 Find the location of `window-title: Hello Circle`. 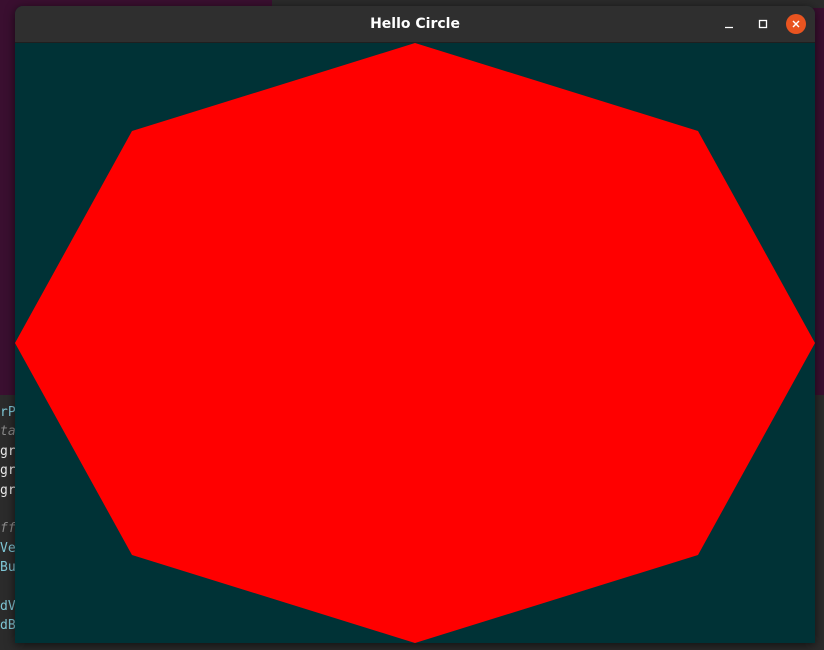

window-title: Hello Circle is located at coordinates (415, 24).